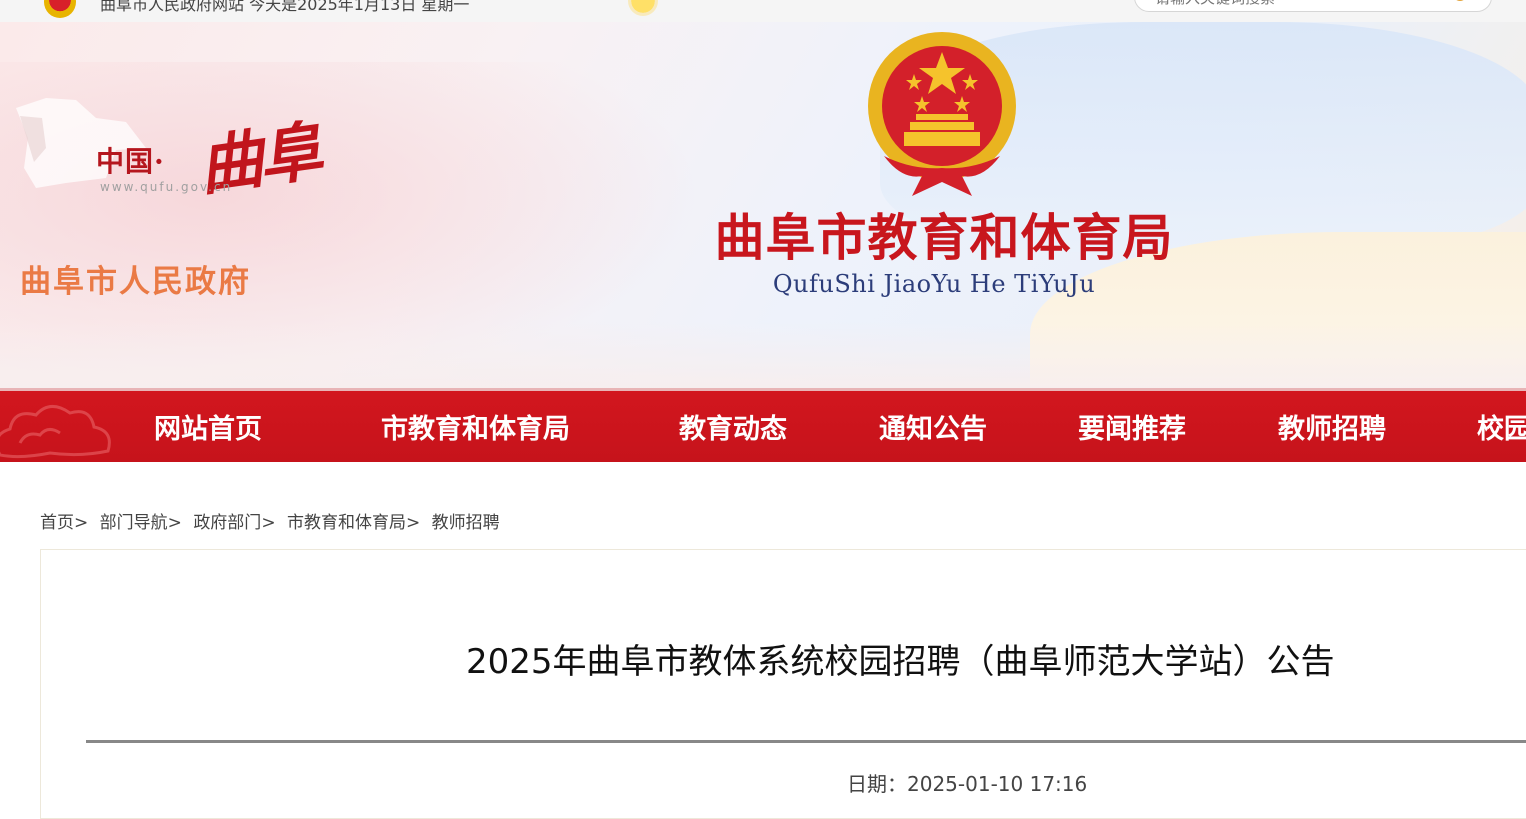  What do you see at coordinates (806, 741) in the screenshot?
I see `title-divider` at bounding box center [806, 741].